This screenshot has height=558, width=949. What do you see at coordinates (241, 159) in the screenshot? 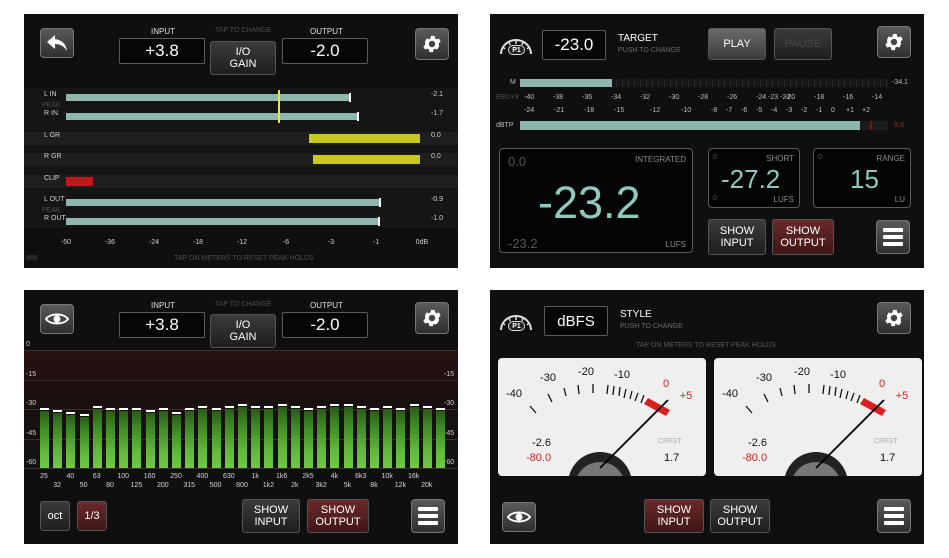
I see `meter-row-r-gr: R GR 0.0` at bounding box center [241, 159].